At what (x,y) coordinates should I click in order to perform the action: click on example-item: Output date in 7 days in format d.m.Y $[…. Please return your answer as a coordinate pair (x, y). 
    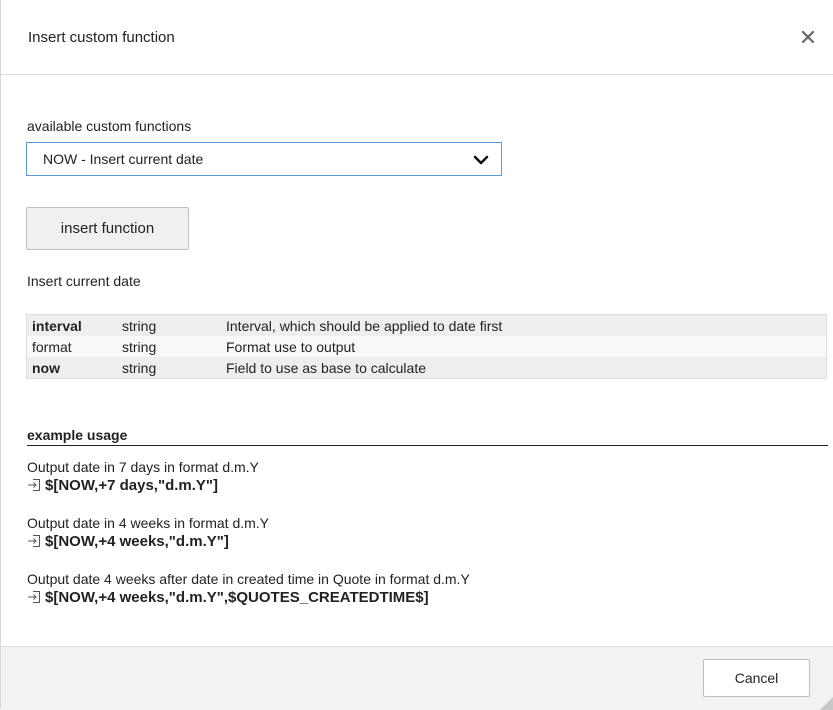
    Looking at the image, I should click on (143, 476).